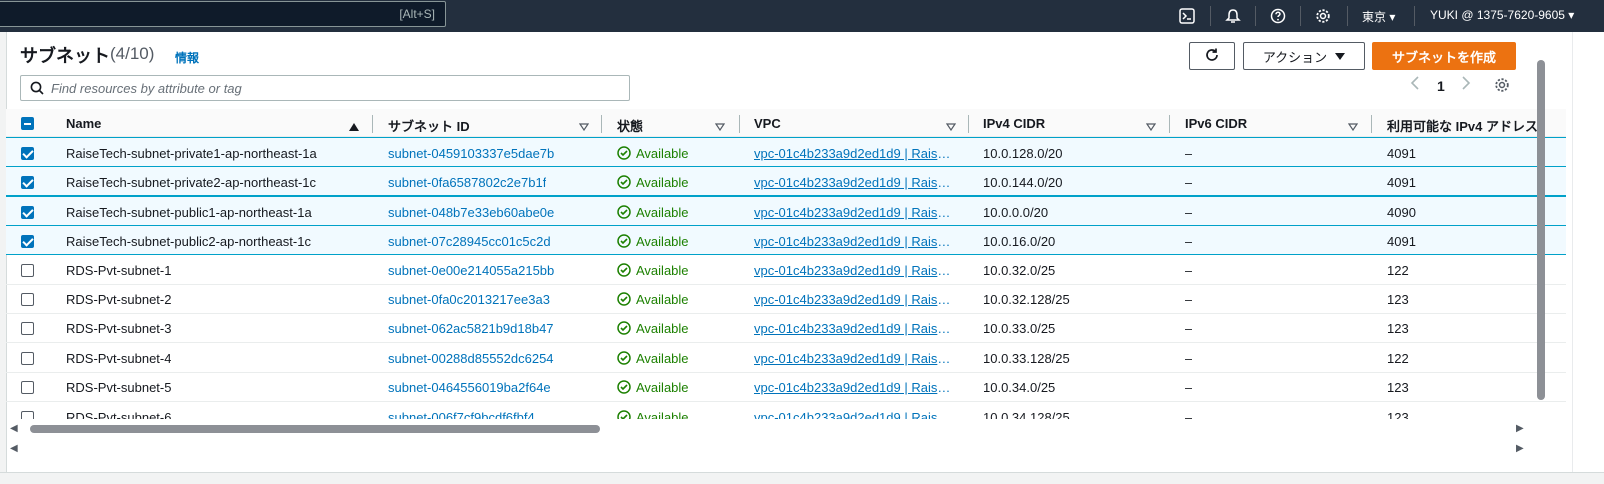 The height and width of the screenshot is (484, 1604). I want to click on cell-subnet-id: subnet-048b7e33eb60abe0e, so click(471, 212).